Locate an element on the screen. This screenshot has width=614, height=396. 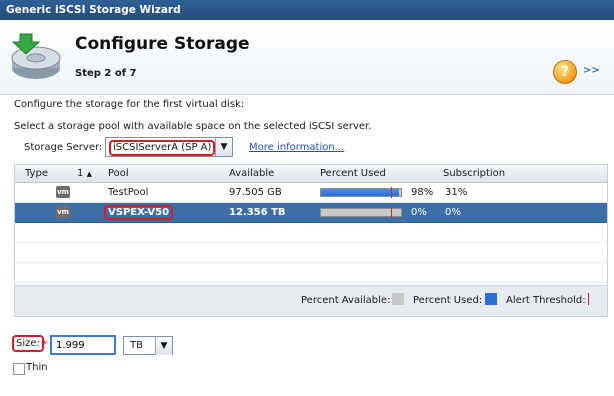
col-number: 1 ▲ is located at coordinates (84, 173).